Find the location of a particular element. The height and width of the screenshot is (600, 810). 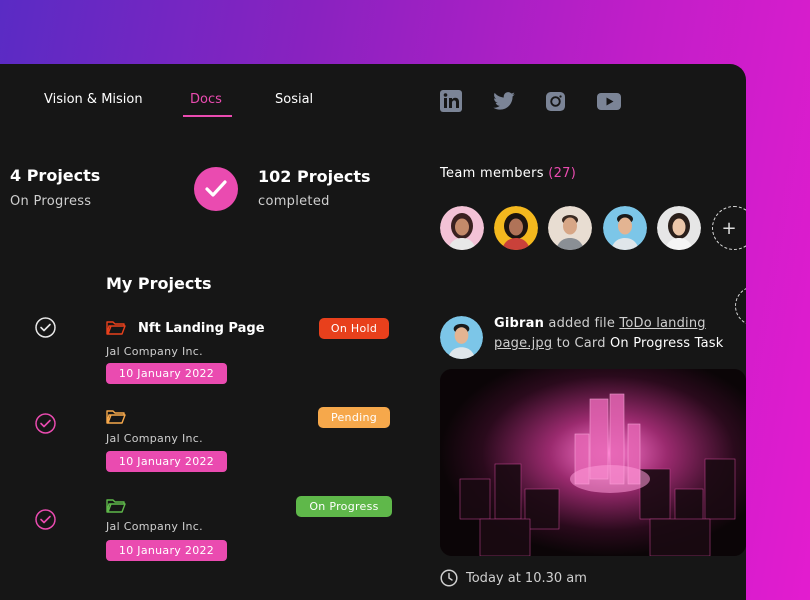

status-badge: On Progress is located at coordinates (344, 506).